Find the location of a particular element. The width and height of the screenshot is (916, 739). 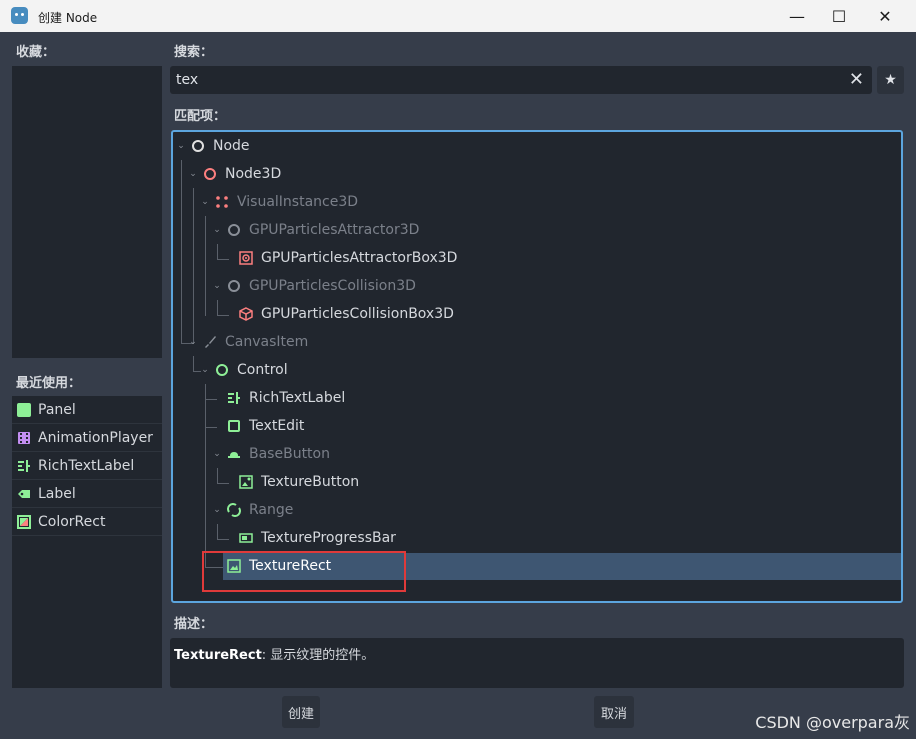

tree-item-label: Control is located at coordinates (262, 370).